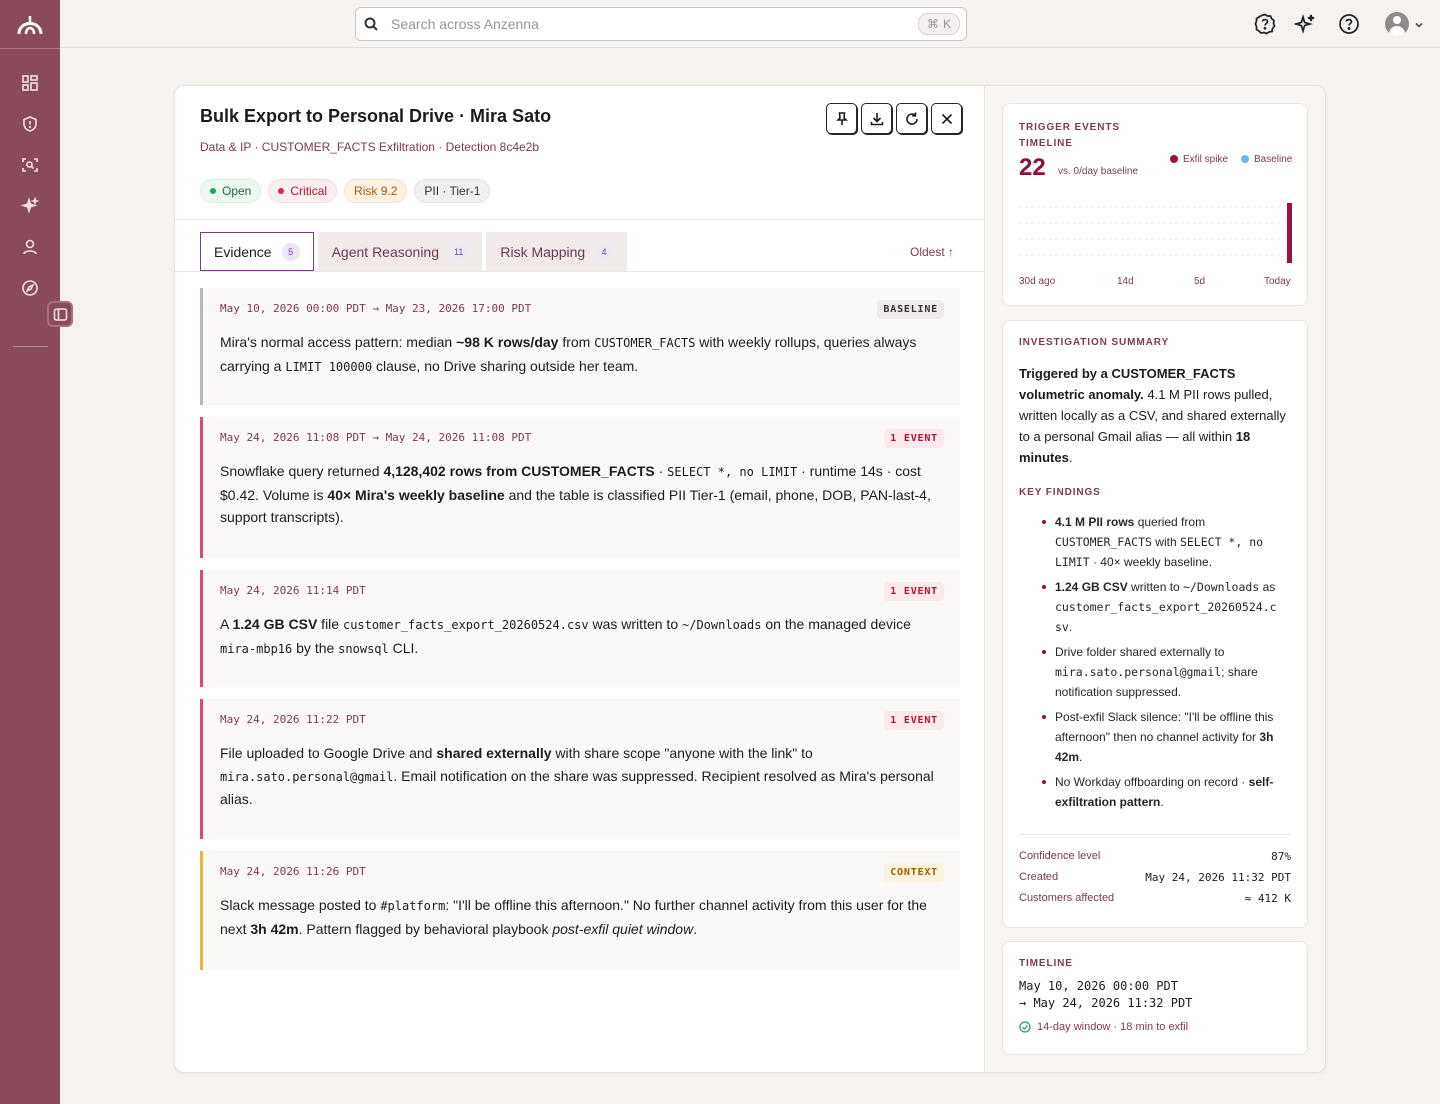 This screenshot has width=1440, height=1104. I want to click on legend-exfil-label: Exfil spike, so click(1206, 159).